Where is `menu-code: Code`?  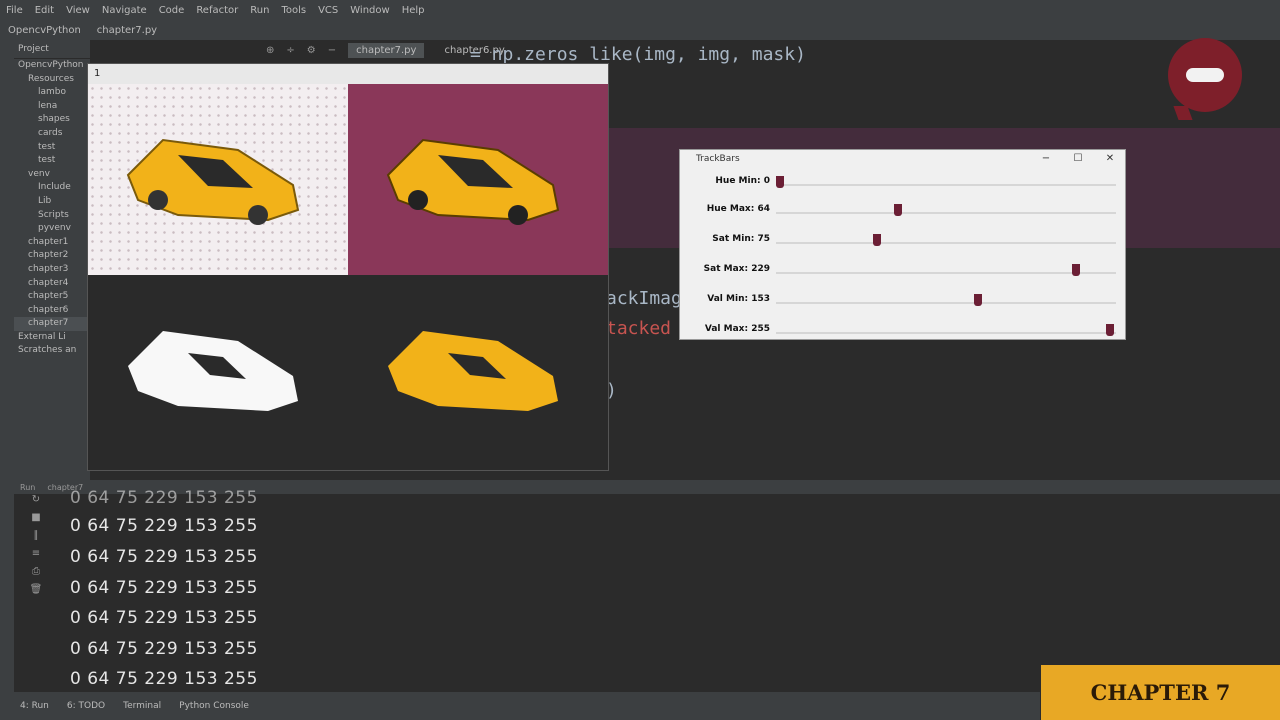 menu-code: Code is located at coordinates (172, 10).